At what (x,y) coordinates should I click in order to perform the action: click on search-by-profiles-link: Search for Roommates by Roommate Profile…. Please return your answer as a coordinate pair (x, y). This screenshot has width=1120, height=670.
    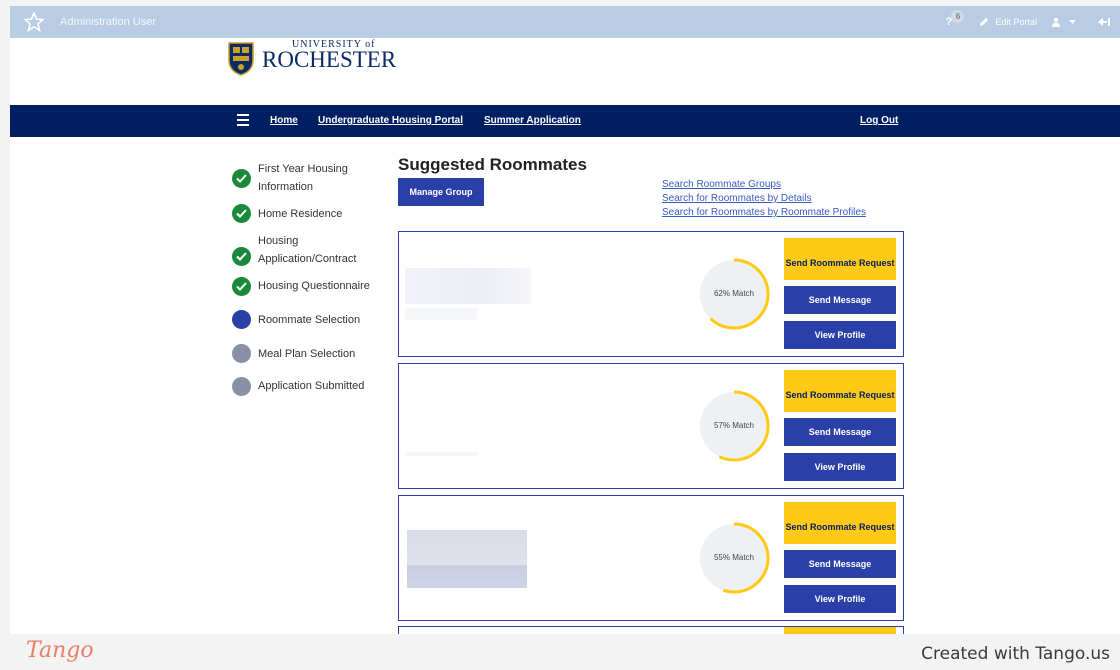
    Looking at the image, I should click on (764, 213).